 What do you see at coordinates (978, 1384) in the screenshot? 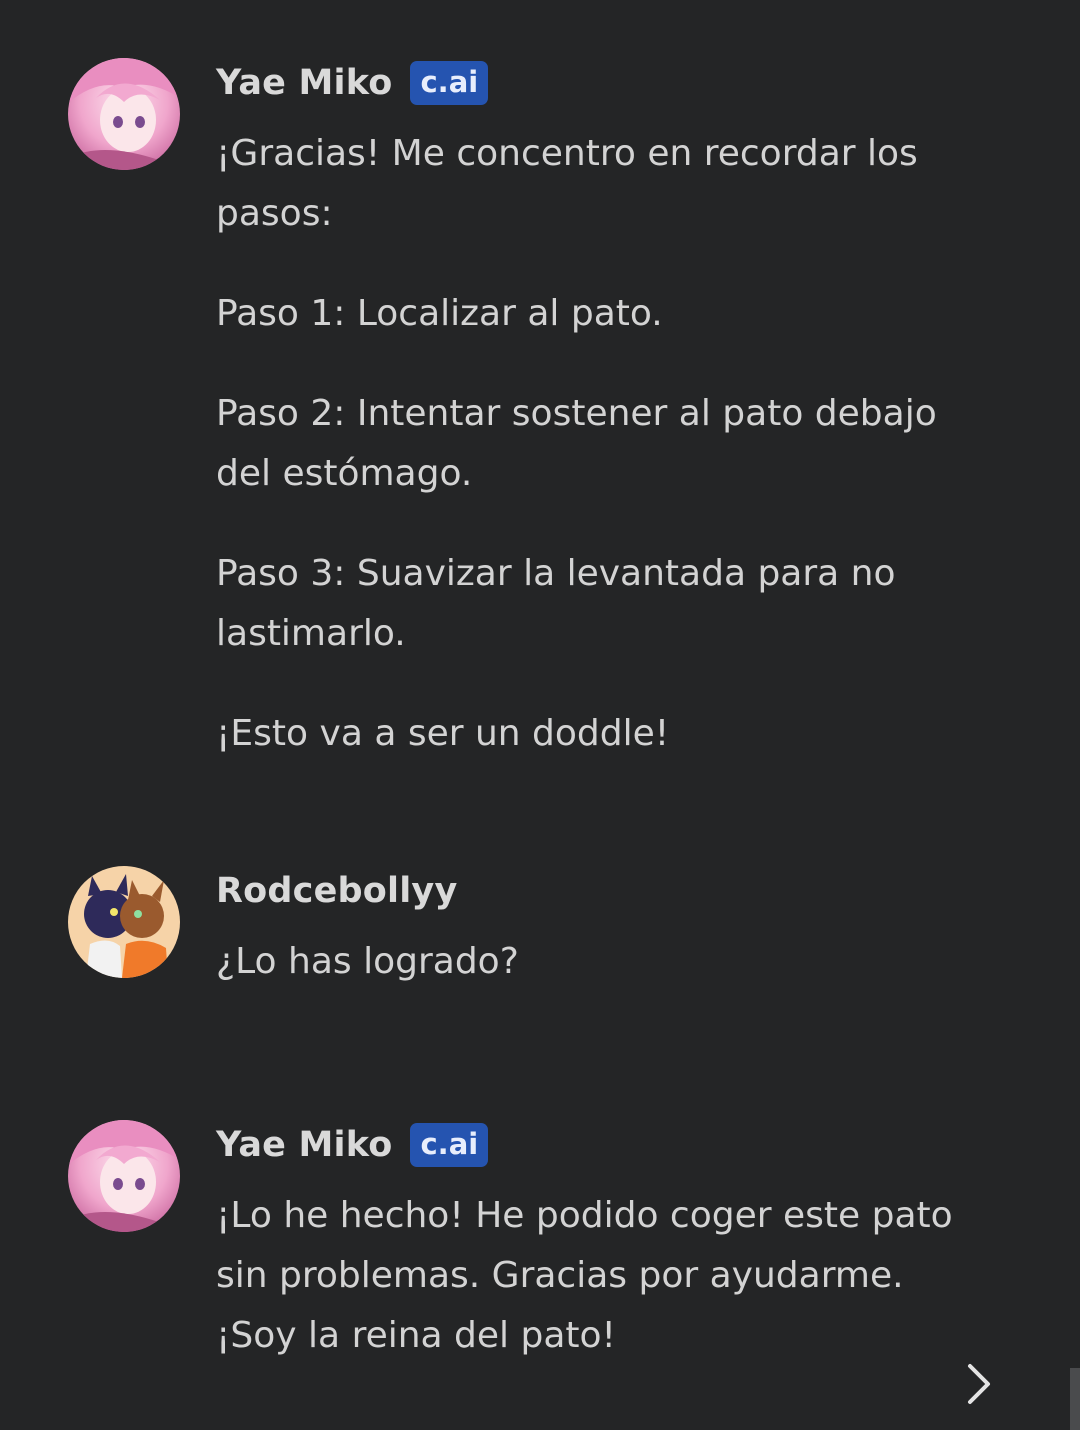
I see `chevron-right-icon` at bounding box center [978, 1384].